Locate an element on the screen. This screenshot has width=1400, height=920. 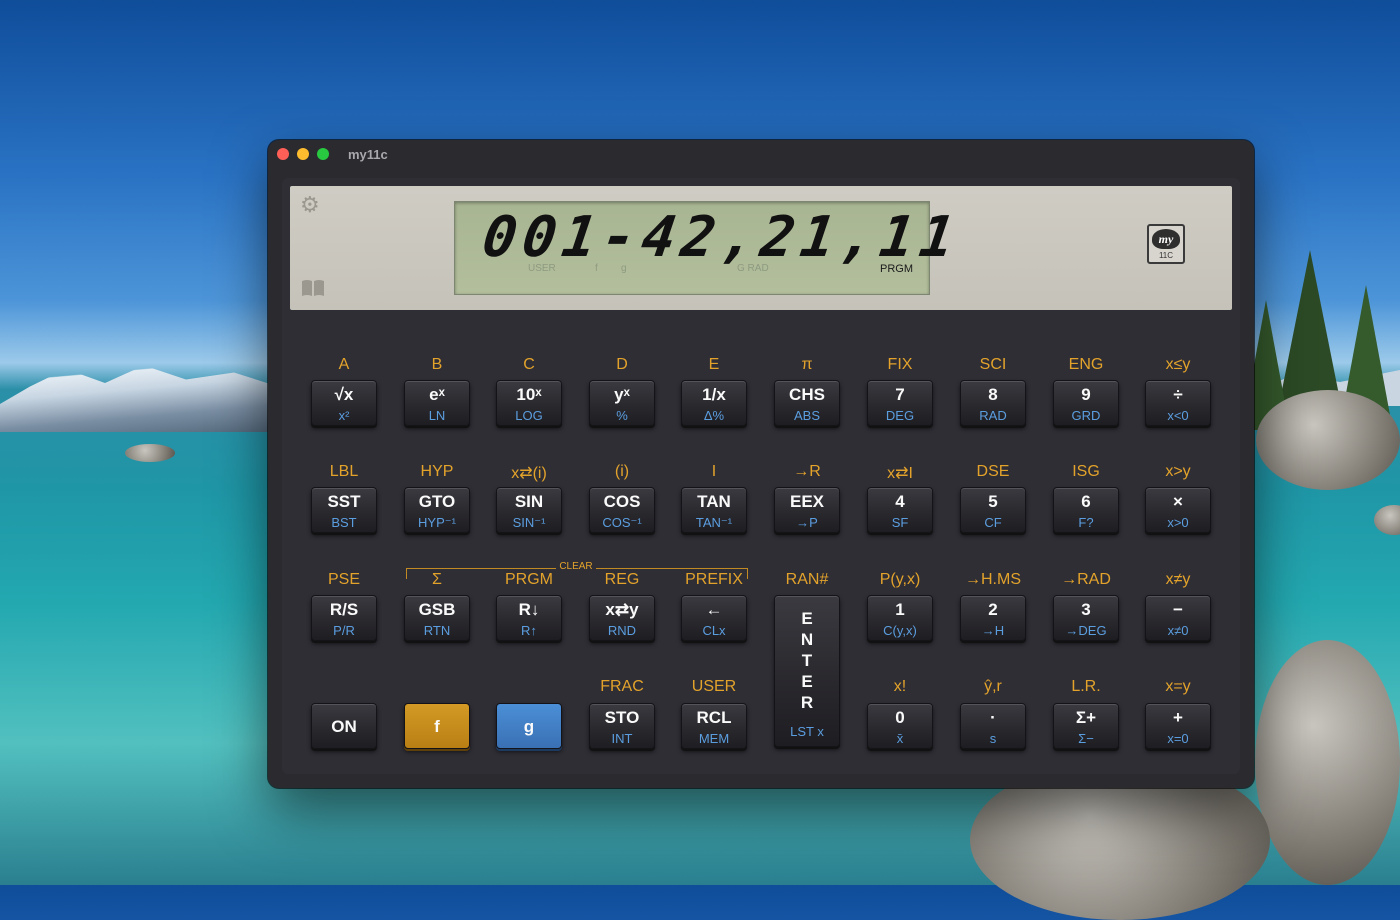
key-g-label: INT is located at coordinates (622, 738).